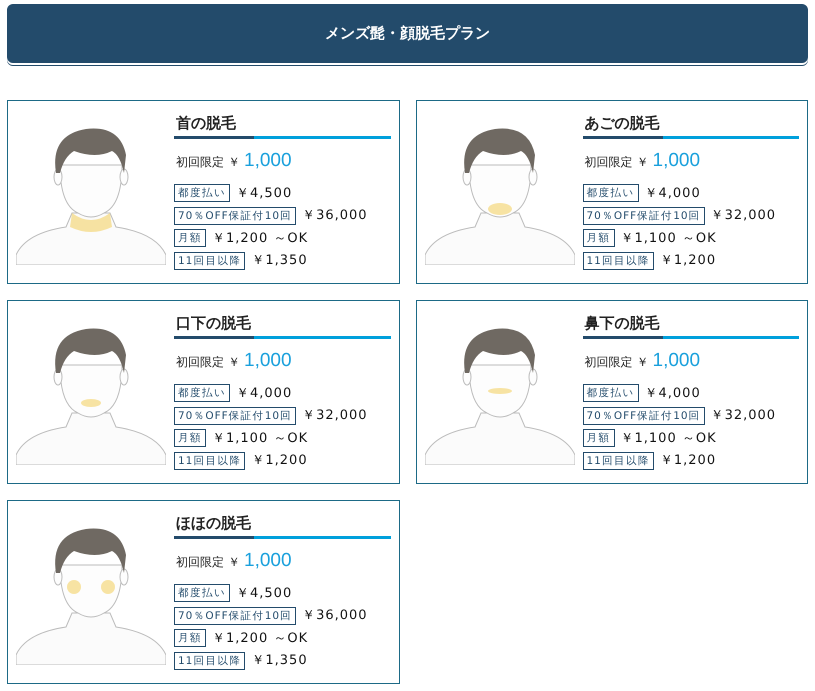 Image resolution: width=815 pixels, height=691 pixels. I want to click on plan-title: あごの脱毛, so click(622, 123).